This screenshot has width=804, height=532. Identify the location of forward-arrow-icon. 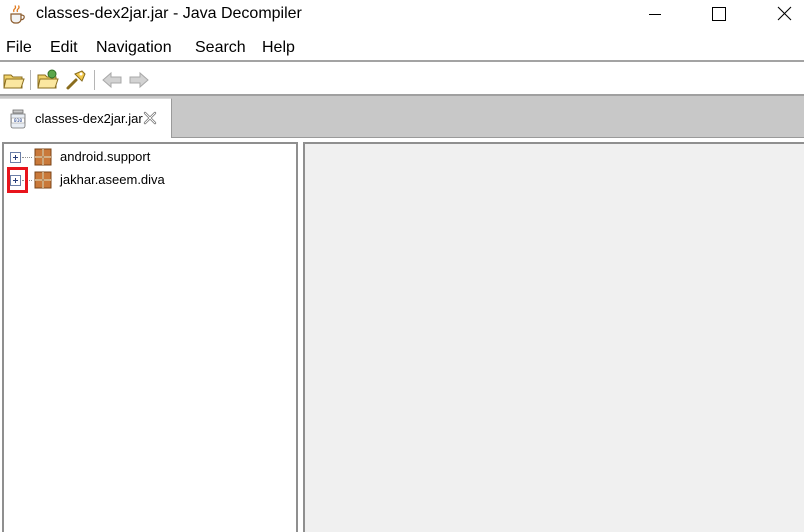
(139, 80).